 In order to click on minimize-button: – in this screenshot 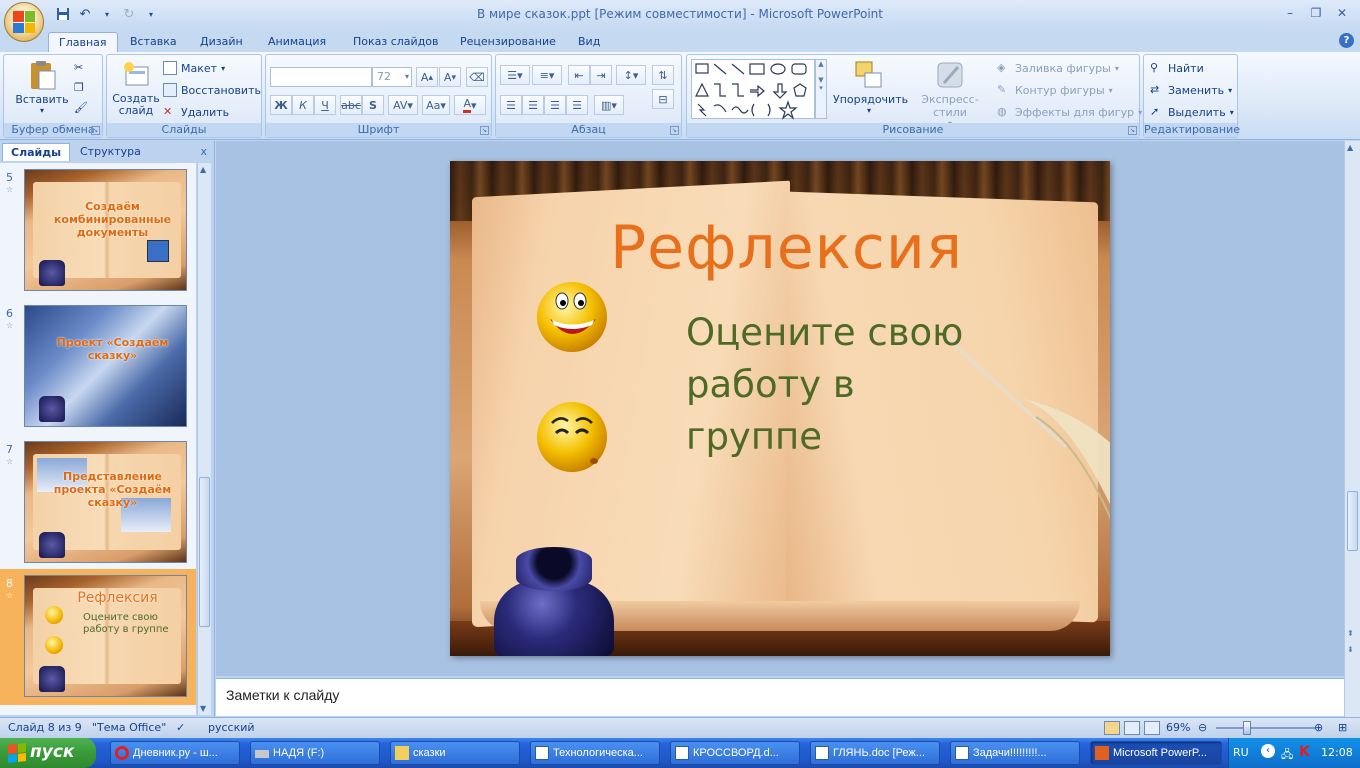, I will do `click(1290, 13)`.